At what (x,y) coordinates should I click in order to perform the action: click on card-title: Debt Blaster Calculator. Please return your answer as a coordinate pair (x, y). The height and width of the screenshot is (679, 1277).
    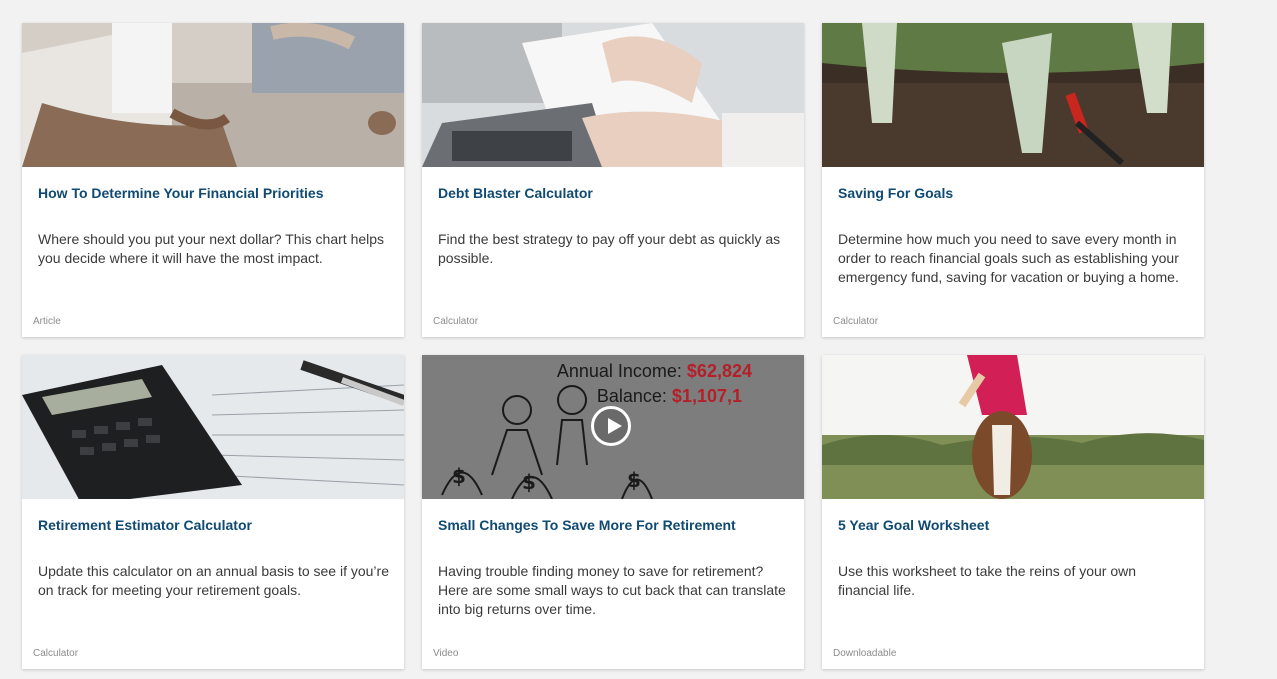
    Looking at the image, I should click on (613, 193).